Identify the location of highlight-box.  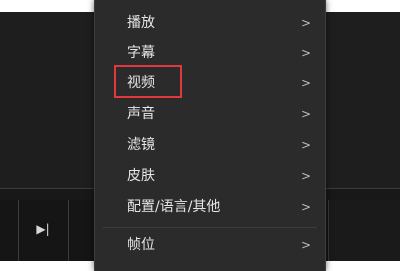
(148, 81).